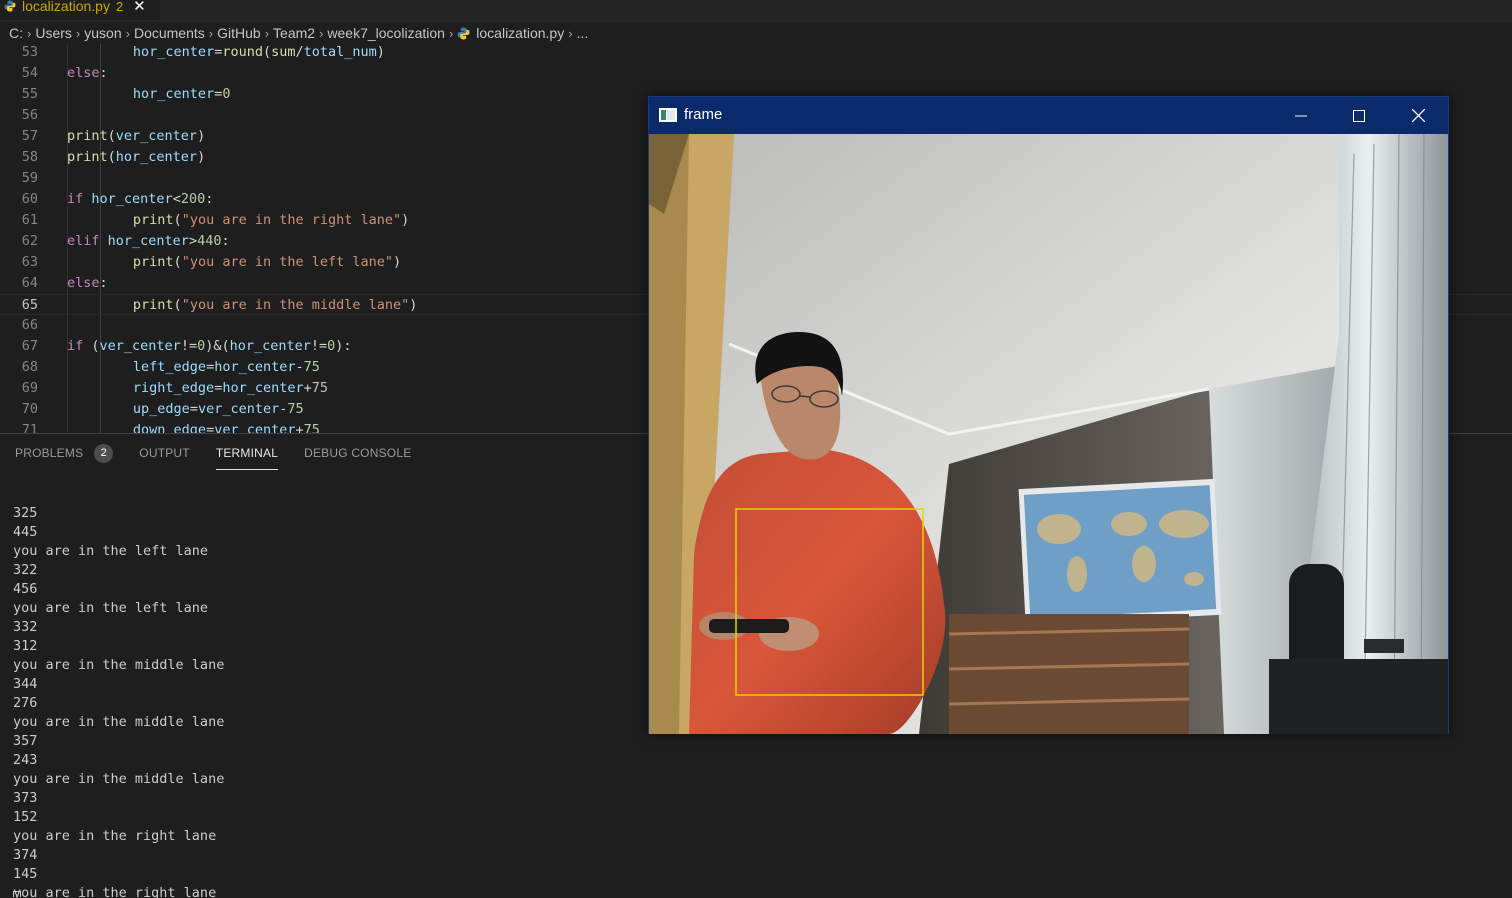 The height and width of the screenshot is (898, 1512). Describe the element at coordinates (29, 136) in the screenshot. I see `line-number: 57` at that location.